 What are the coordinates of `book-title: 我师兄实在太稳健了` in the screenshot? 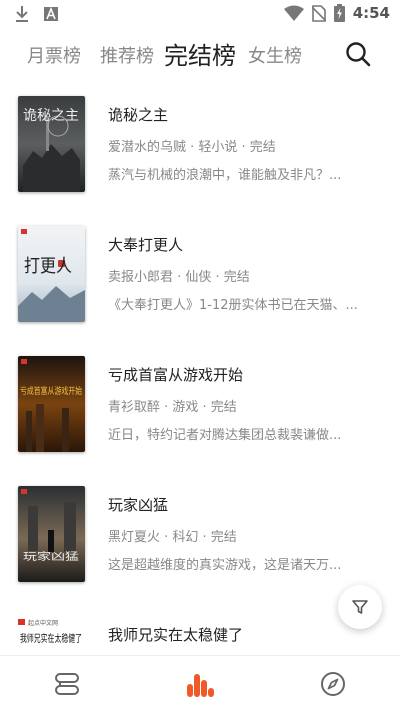 It's located at (176, 635).